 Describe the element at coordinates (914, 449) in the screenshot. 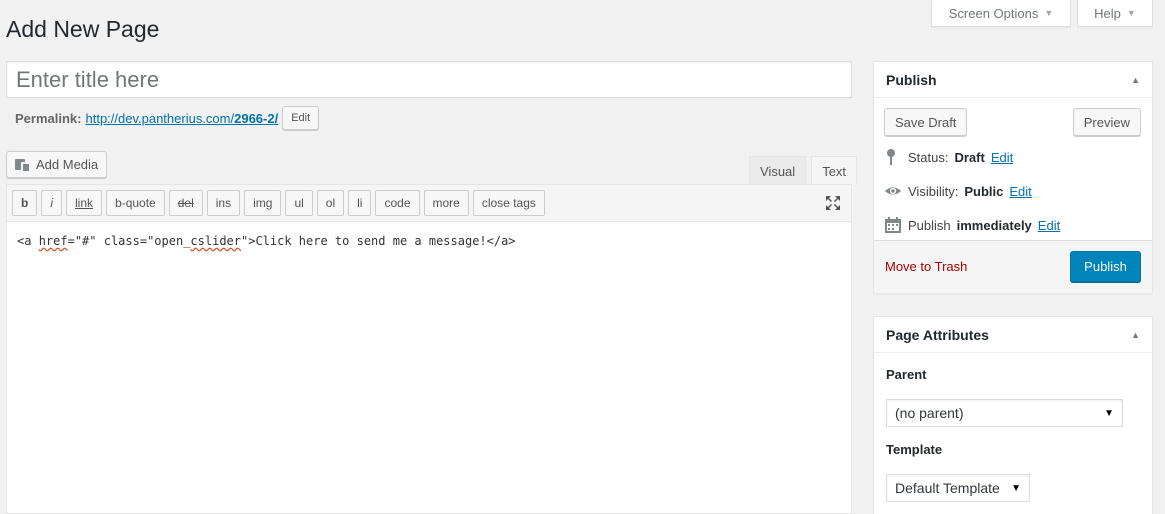

I see `template-label: Template` at that location.